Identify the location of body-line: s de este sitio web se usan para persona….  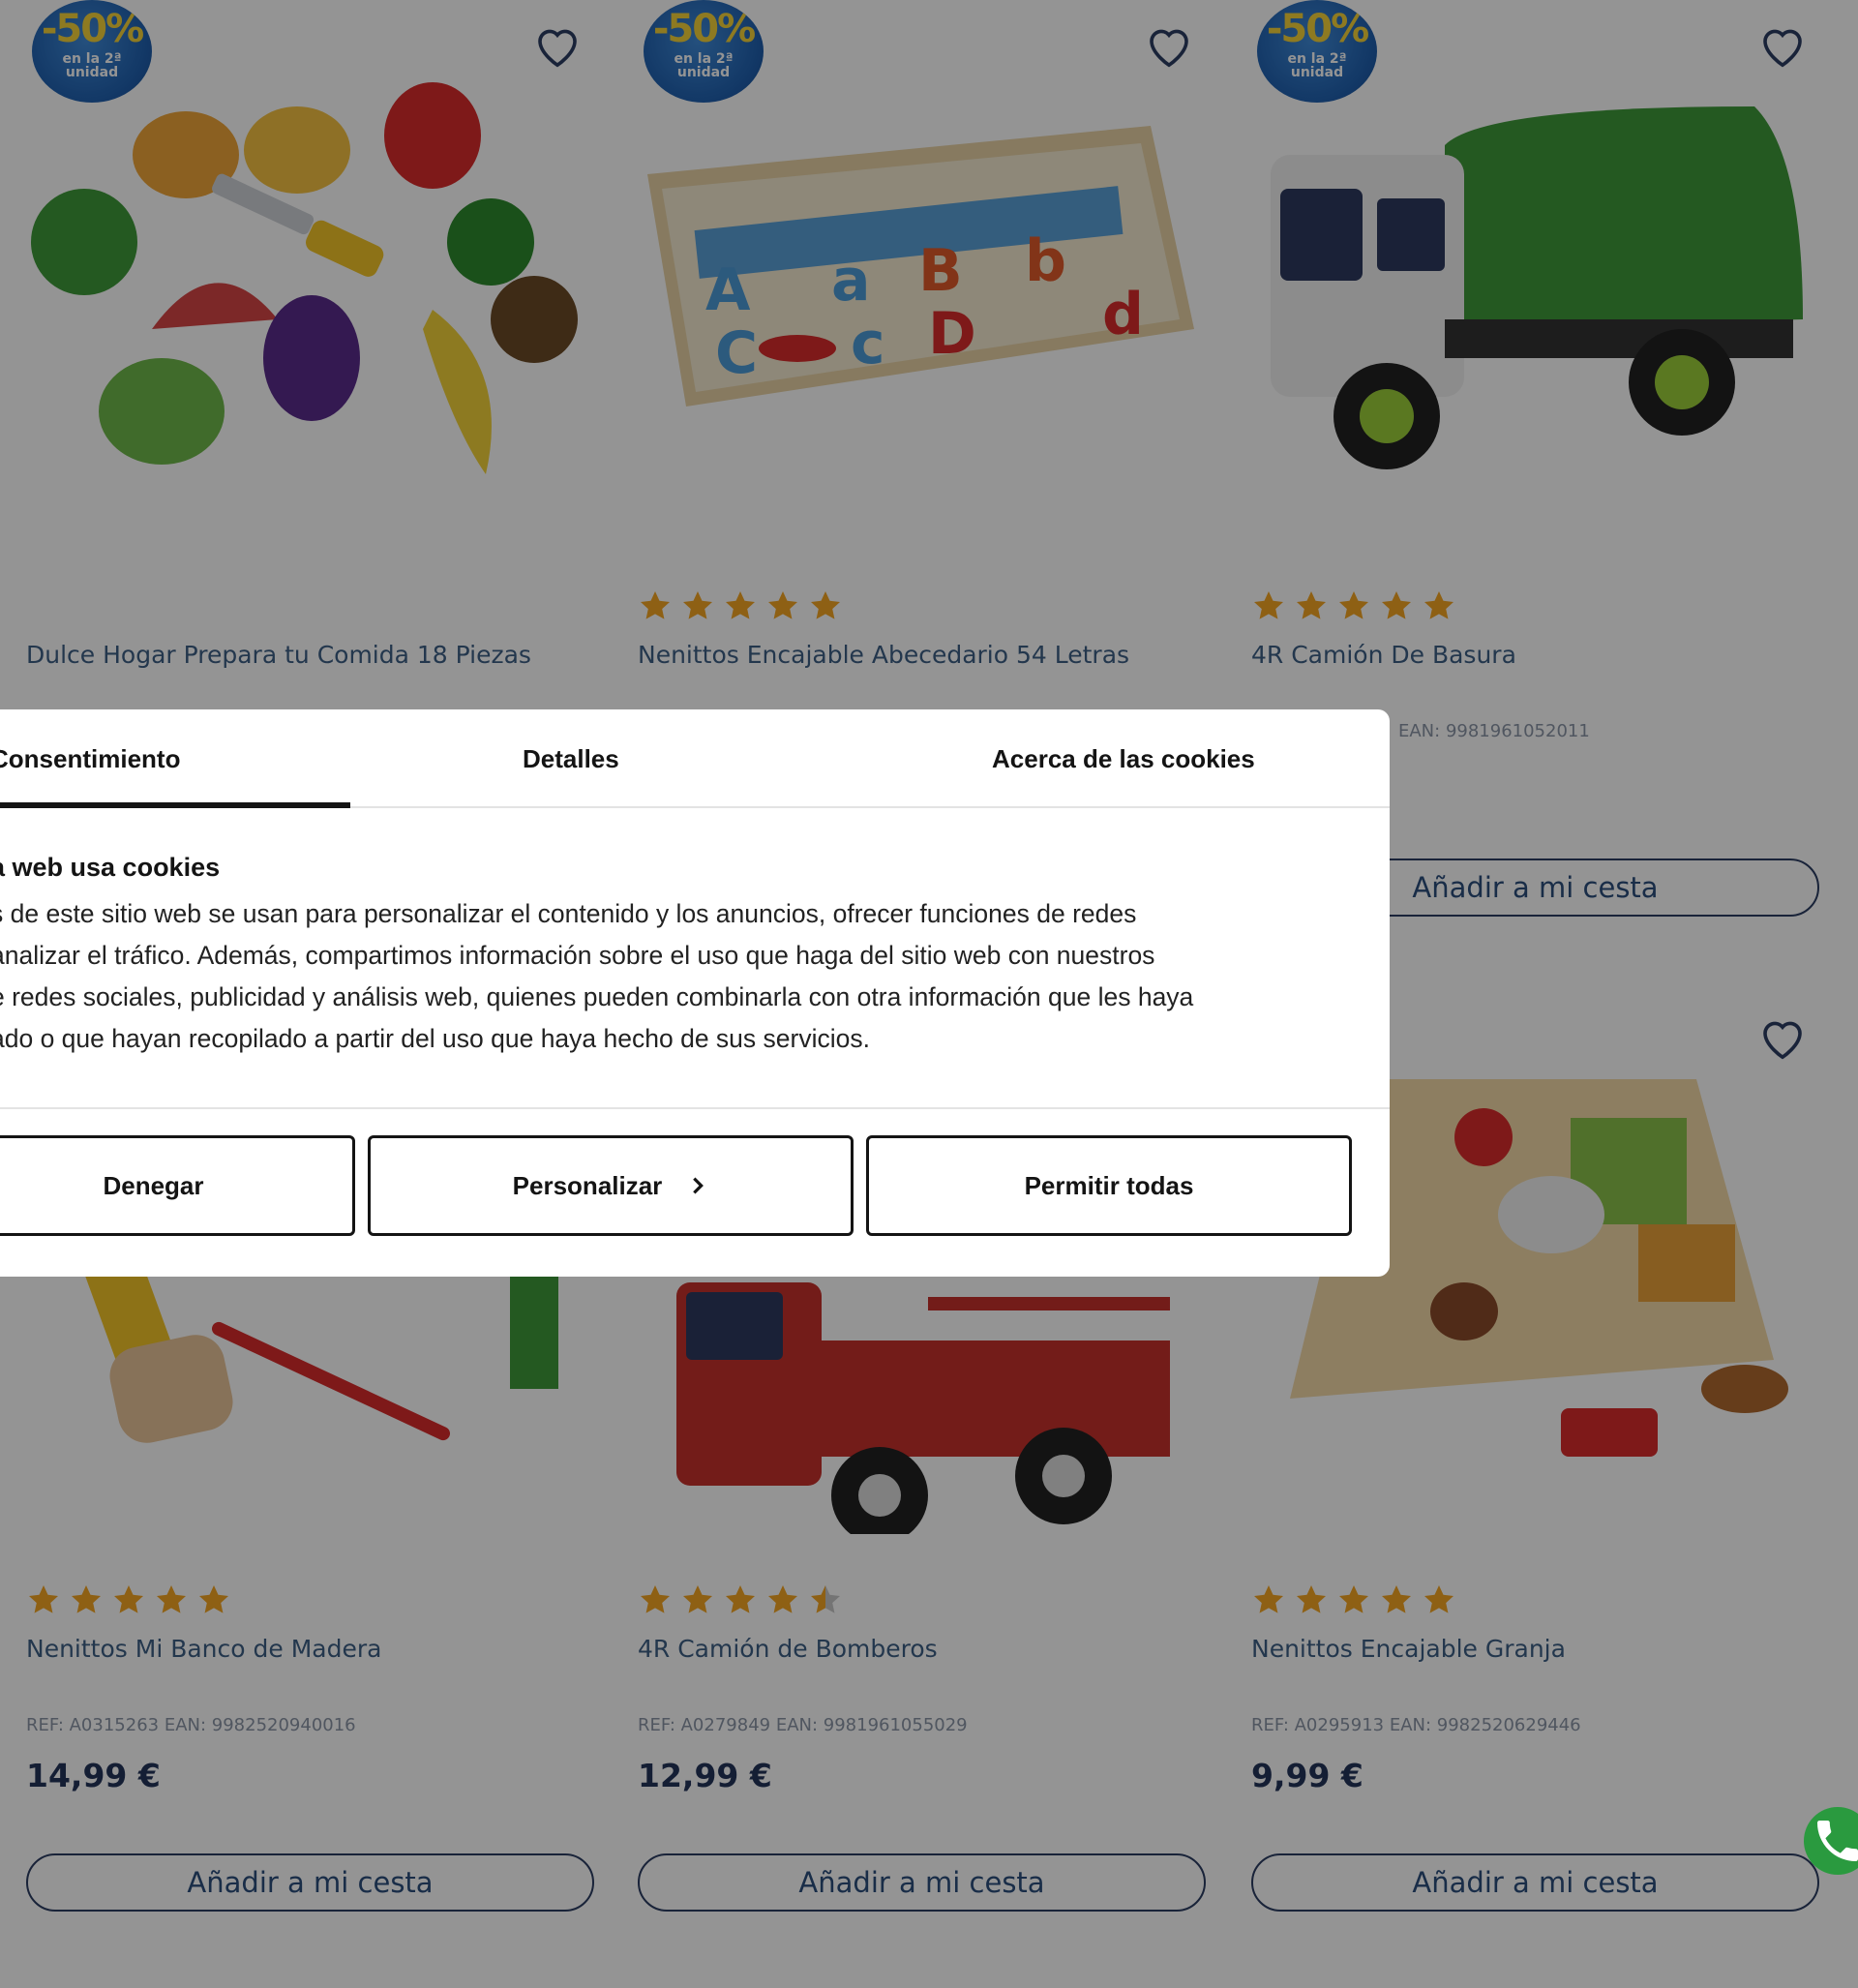
(568, 913).